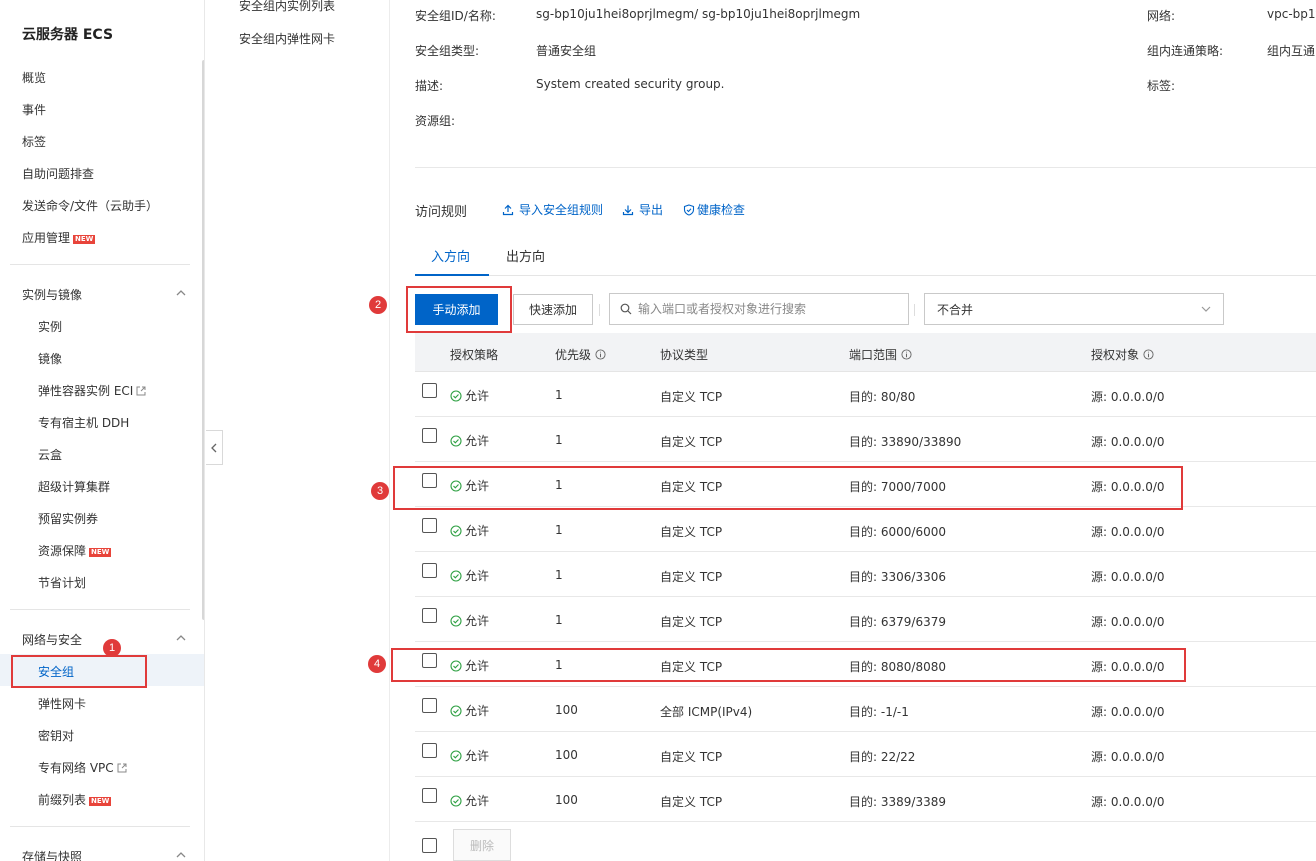  What do you see at coordinates (691, 442) in the screenshot?
I see `protocol-cell: 自定义 TCP` at bounding box center [691, 442].